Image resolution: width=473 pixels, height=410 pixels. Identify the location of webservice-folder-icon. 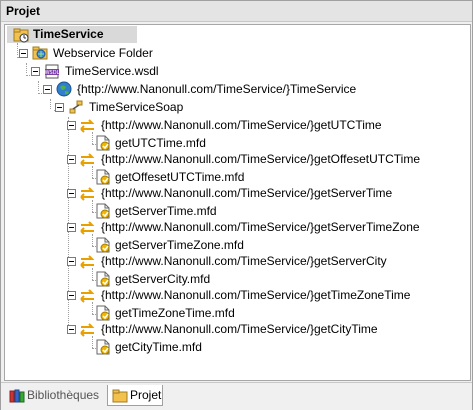
(40, 53).